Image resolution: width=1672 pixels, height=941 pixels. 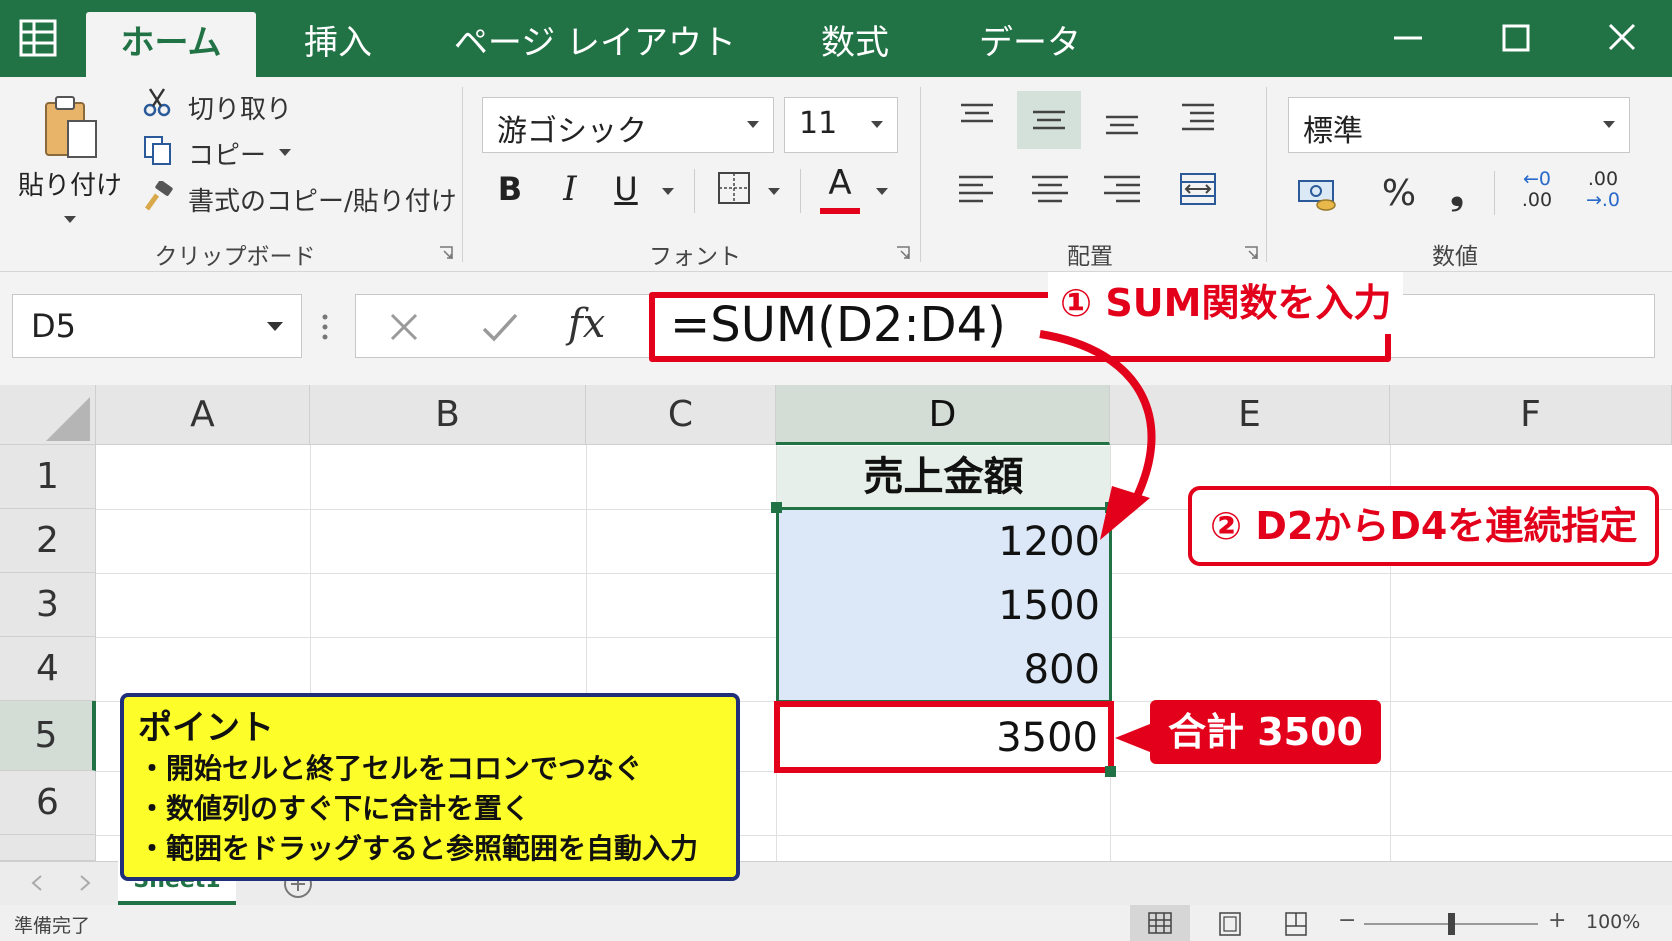 What do you see at coordinates (1333, 131) in the screenshot?
I see `number-format-value: 標準` at bounding box center [1333, 131].